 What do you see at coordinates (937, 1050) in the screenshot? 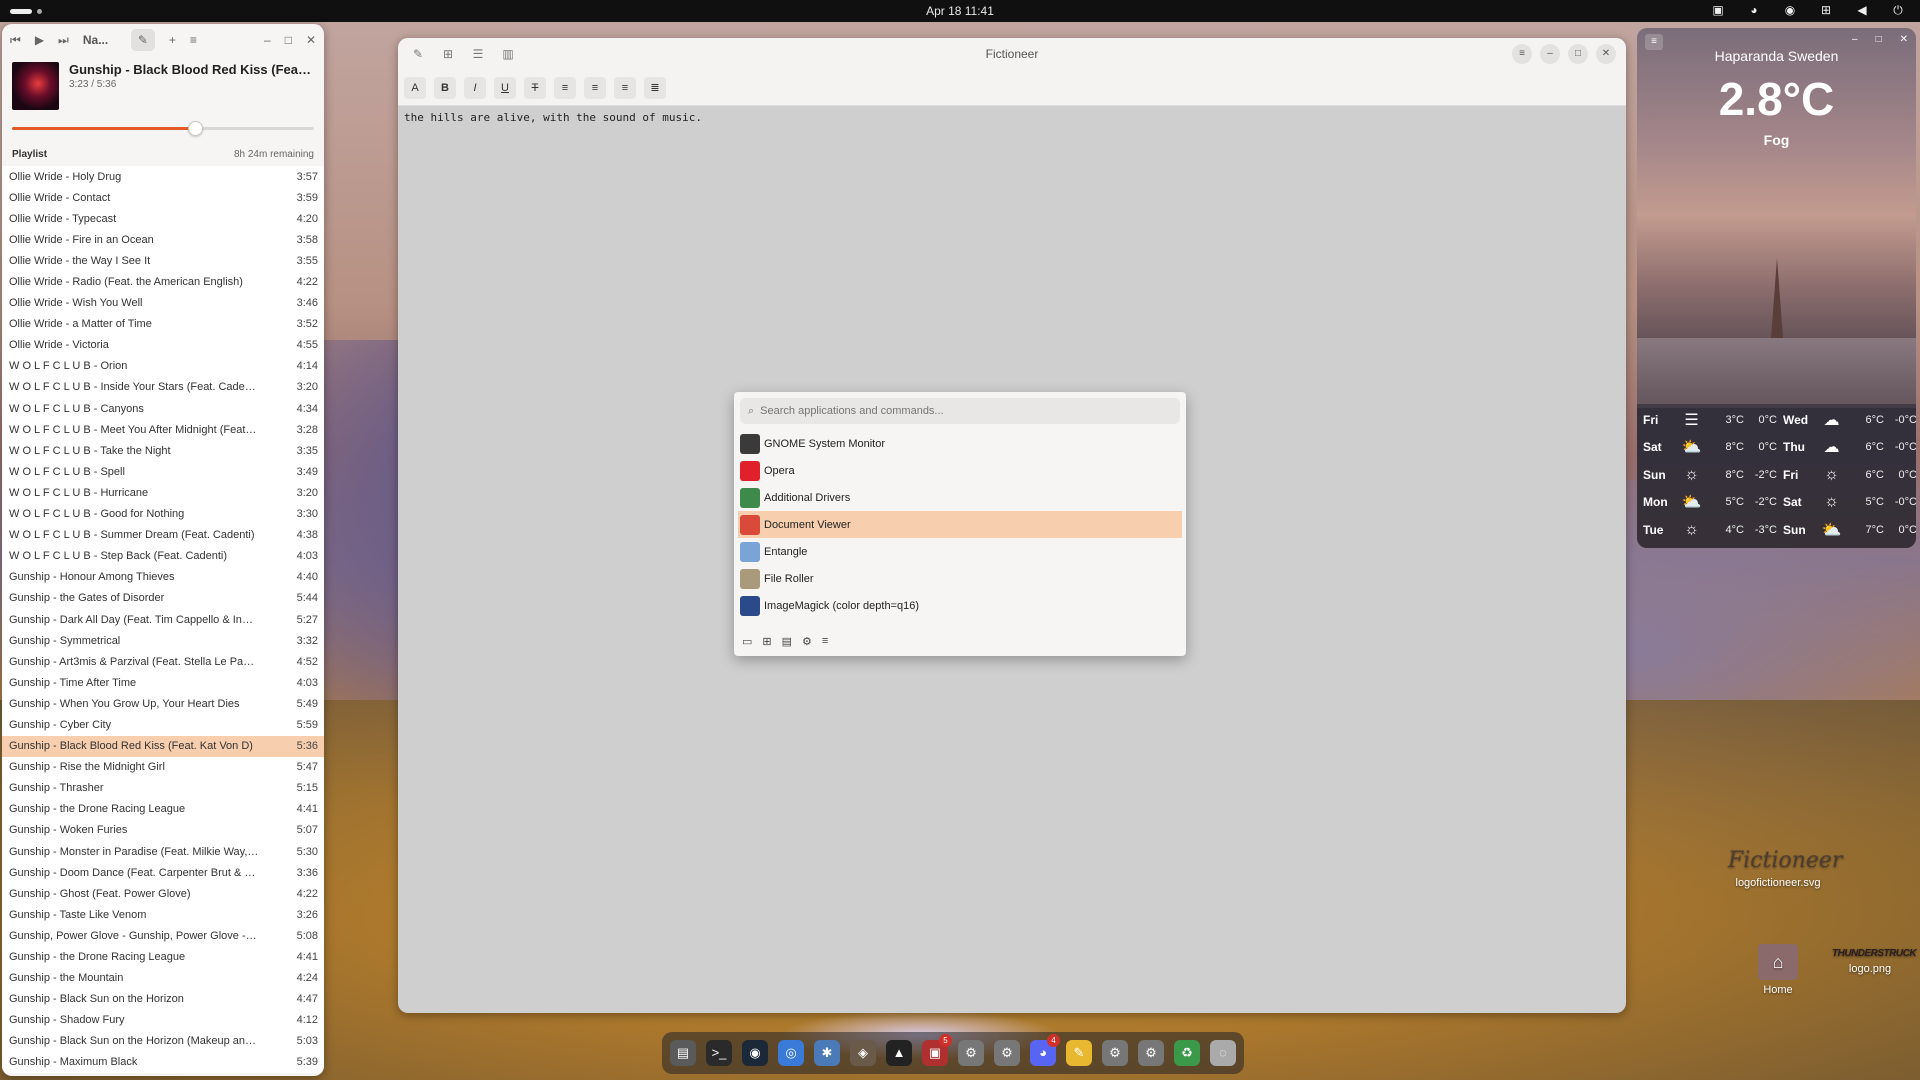
I see `notes-icon: ▣ 5` at bounding box center [937, 1050].